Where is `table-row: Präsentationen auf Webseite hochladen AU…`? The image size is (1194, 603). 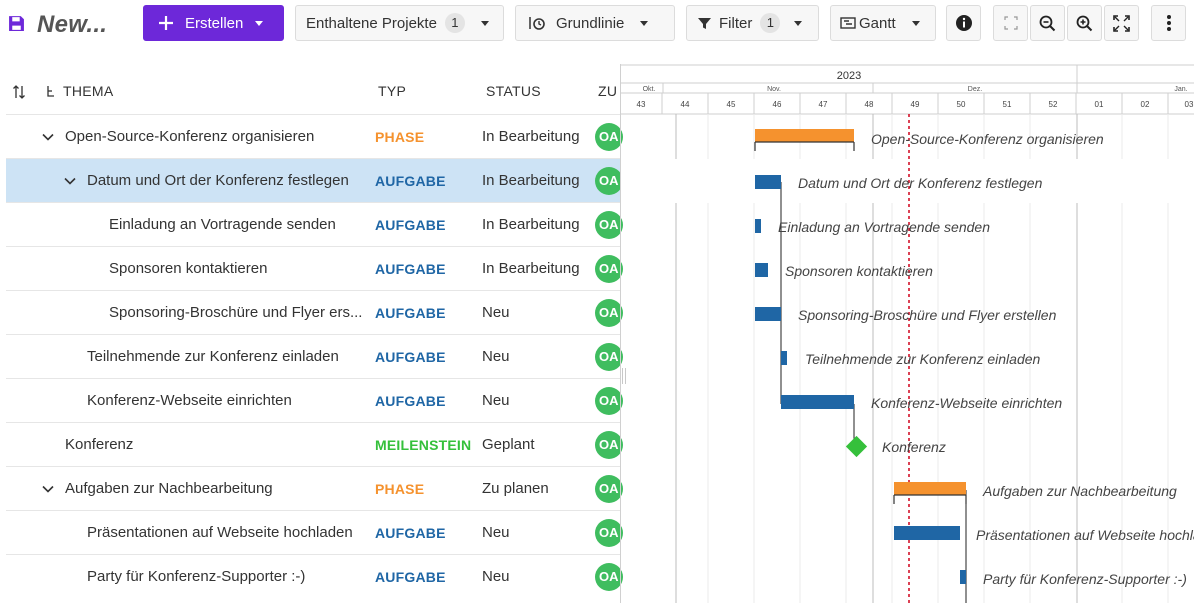
table-row: Präsentationen auf Webseite hochladen AU… is located at coordinates (314, 532).